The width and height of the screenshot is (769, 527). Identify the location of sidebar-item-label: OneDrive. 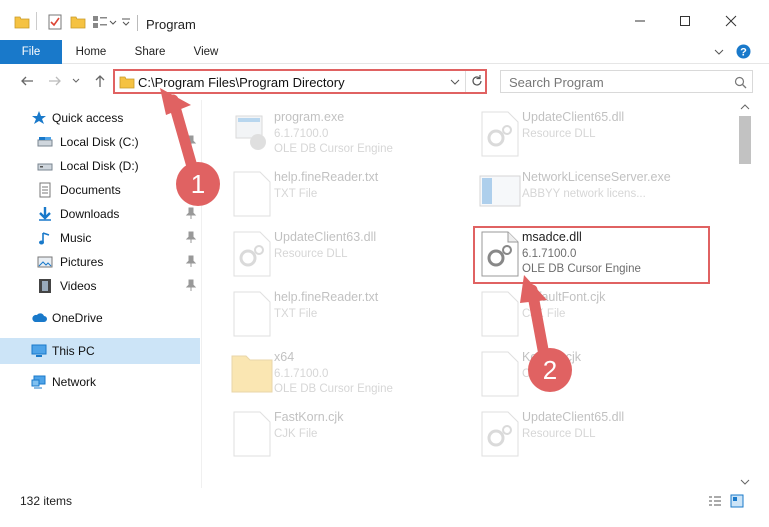
(77, 318).